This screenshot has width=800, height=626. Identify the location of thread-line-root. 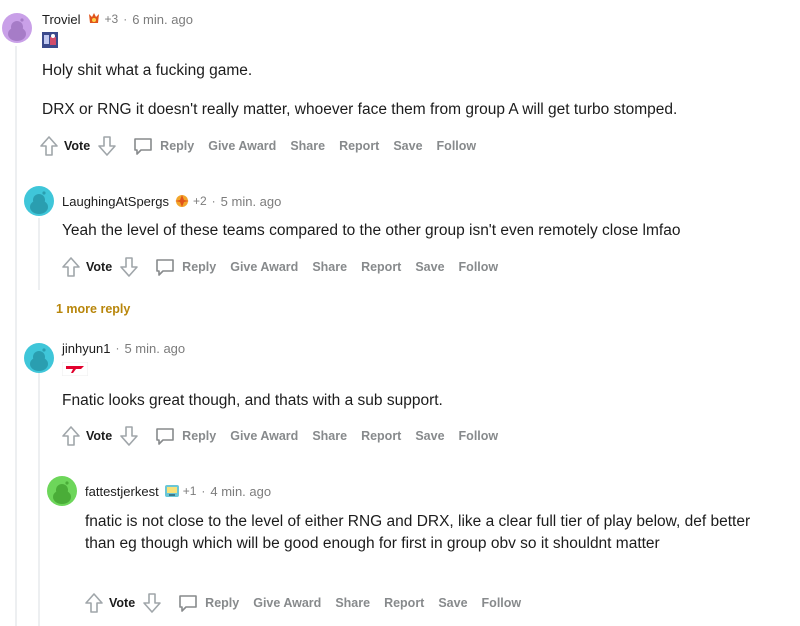
(16, 336).